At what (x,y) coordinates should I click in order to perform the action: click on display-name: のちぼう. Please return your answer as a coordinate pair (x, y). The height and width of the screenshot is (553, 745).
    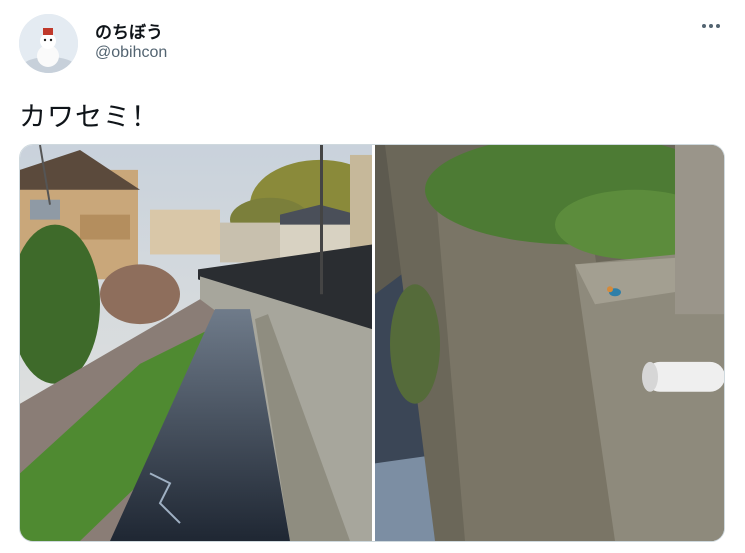
    Looking at the image, I should click on (129, 30).